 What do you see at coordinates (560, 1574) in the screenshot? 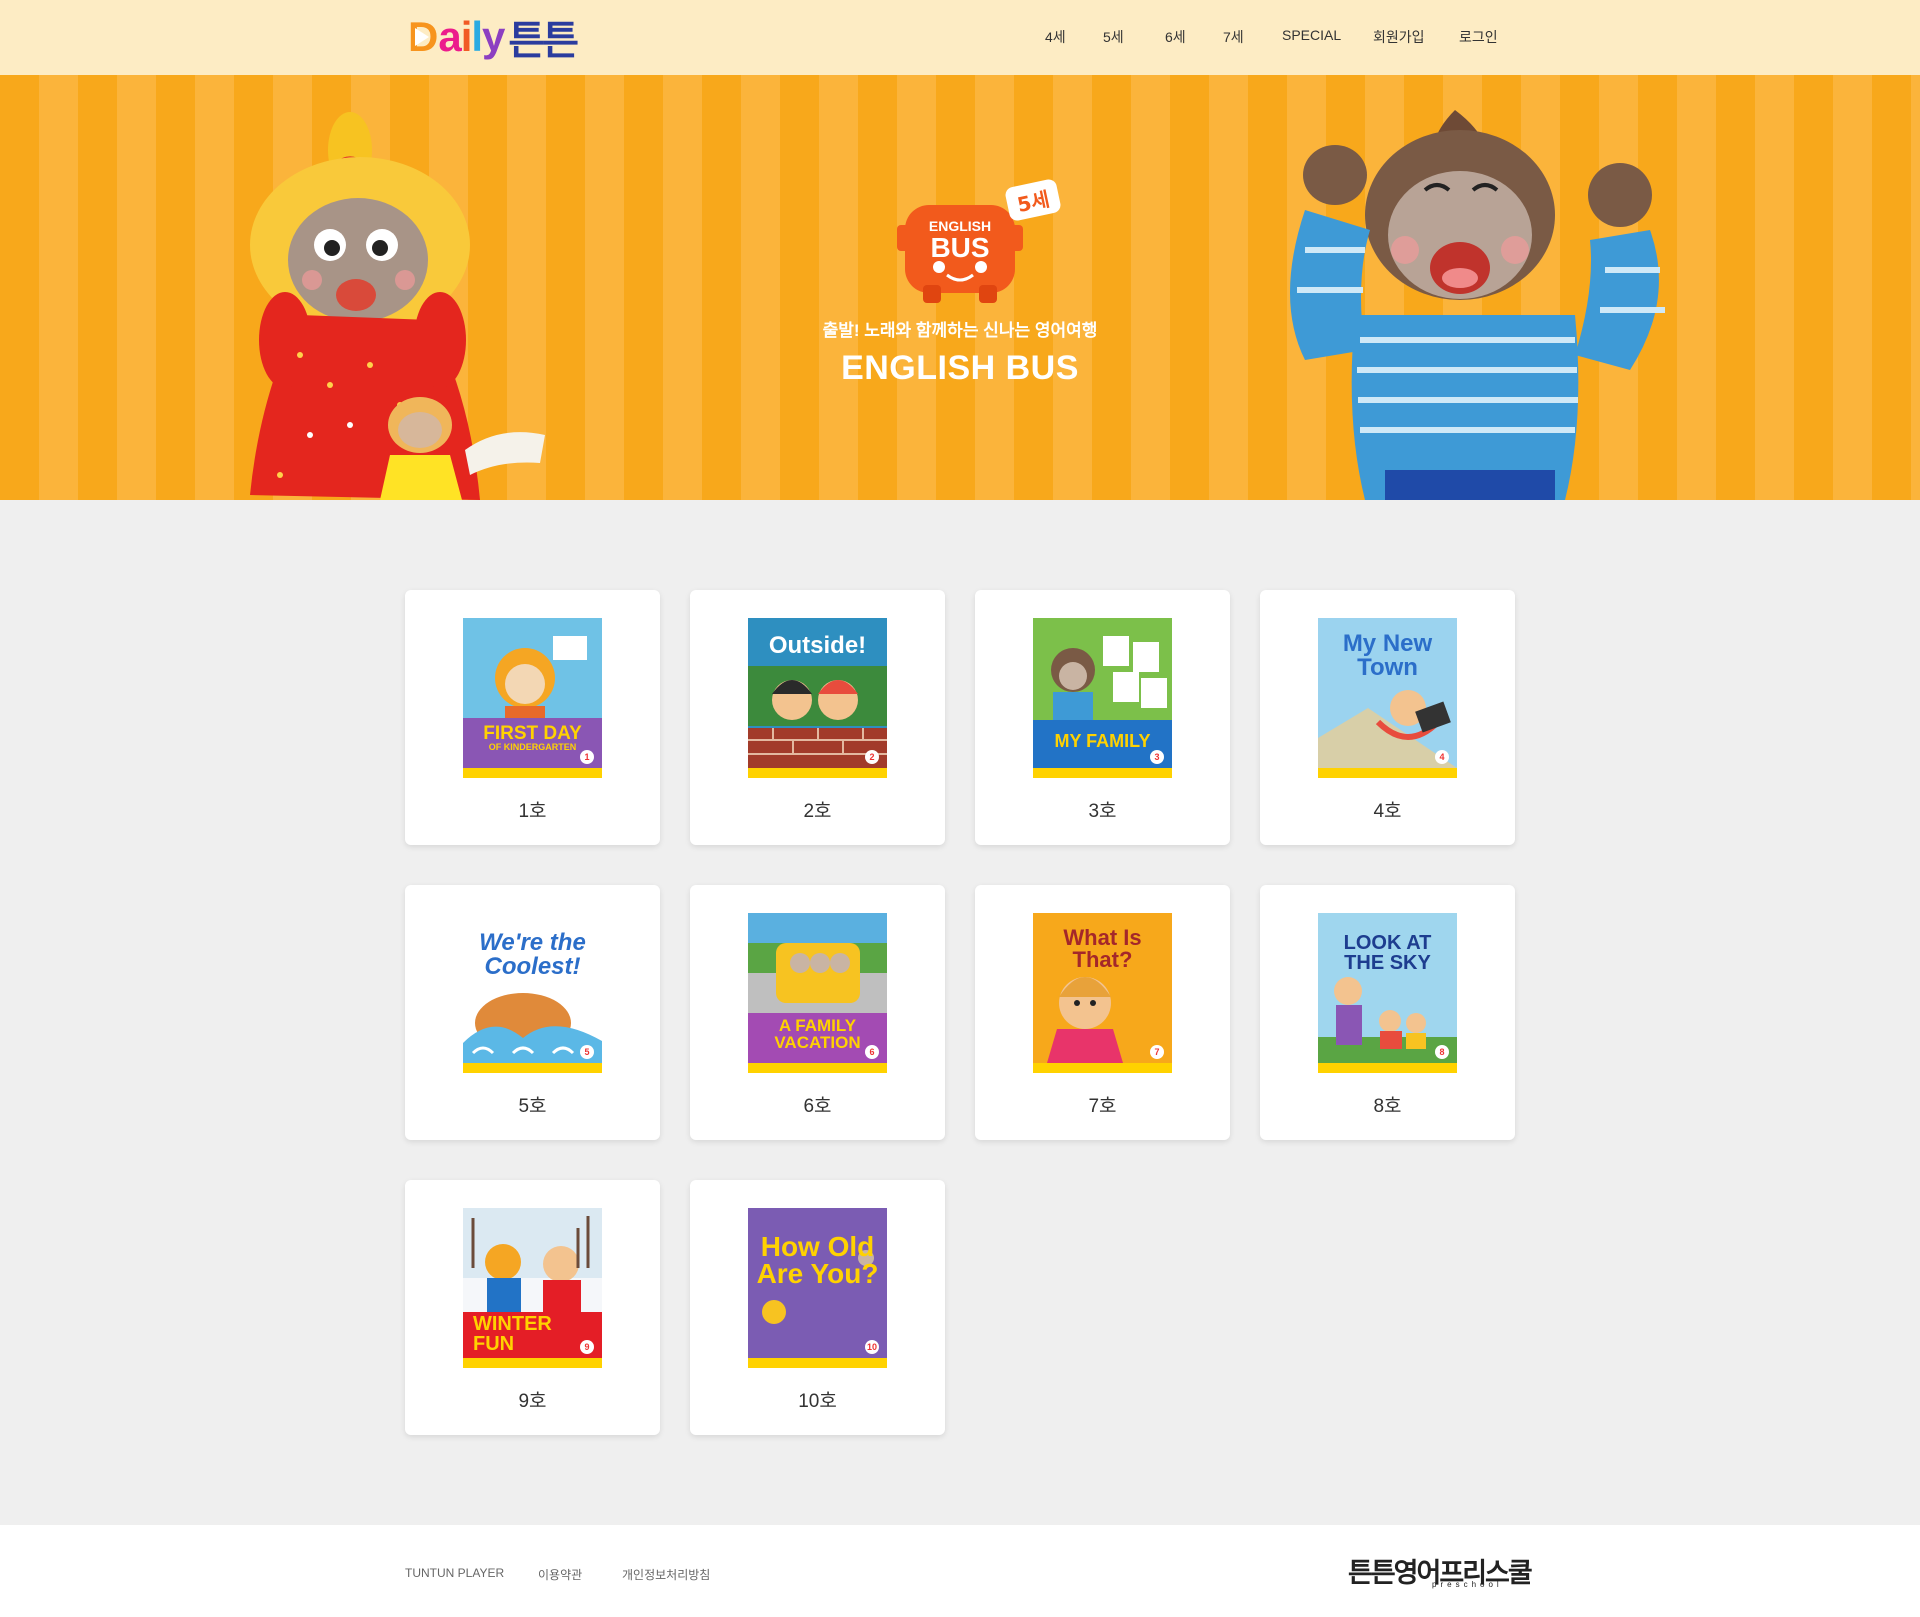
I see `footer-link-terms: 이용약관` at bounding box center [560, 1574].